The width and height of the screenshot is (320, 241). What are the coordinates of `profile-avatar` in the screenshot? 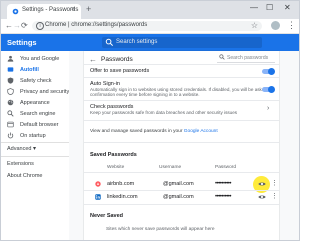 It's located at (275, 25).